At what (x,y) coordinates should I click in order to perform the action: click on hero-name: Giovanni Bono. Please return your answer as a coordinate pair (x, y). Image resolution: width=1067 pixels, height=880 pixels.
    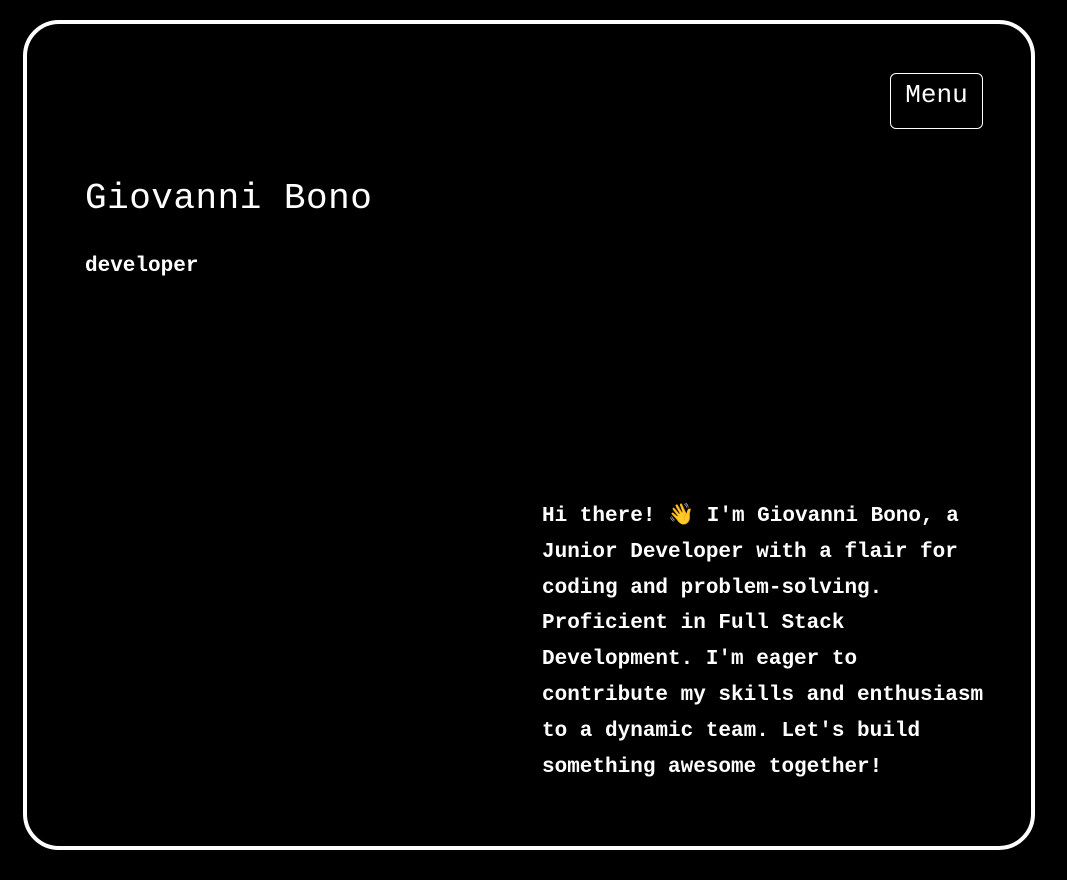
    Looking at the image, I should click on (229, 198).